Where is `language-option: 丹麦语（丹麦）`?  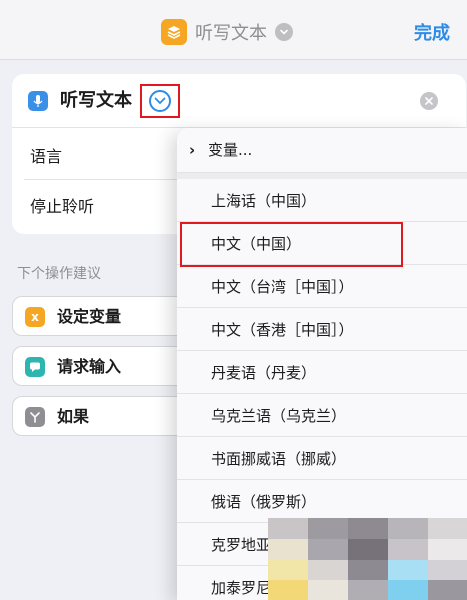 language-option: 丹麦语（丹麦） is located at coordinates (322, 372).